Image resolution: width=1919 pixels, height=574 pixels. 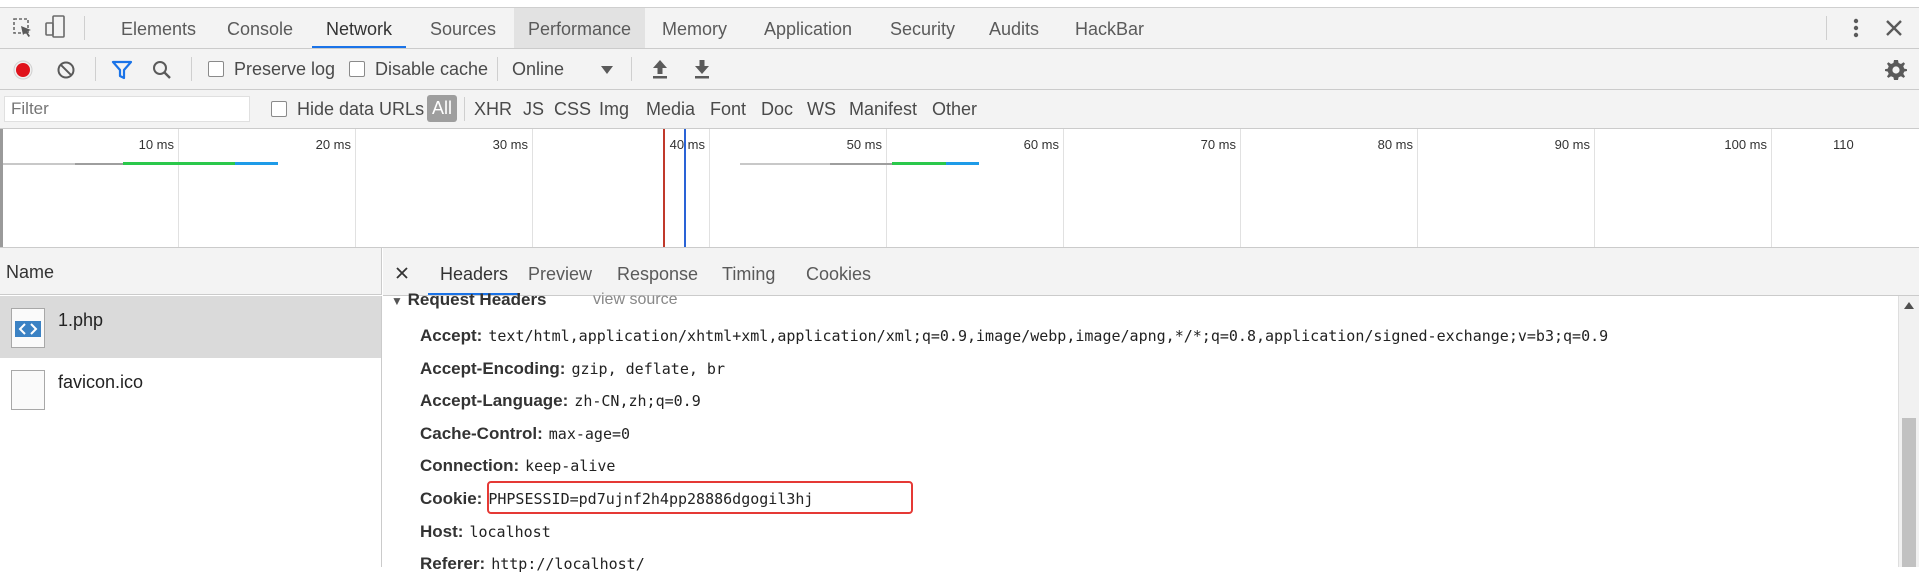 I want to click on filter-type-js: JS, so click(x=533, y=109).